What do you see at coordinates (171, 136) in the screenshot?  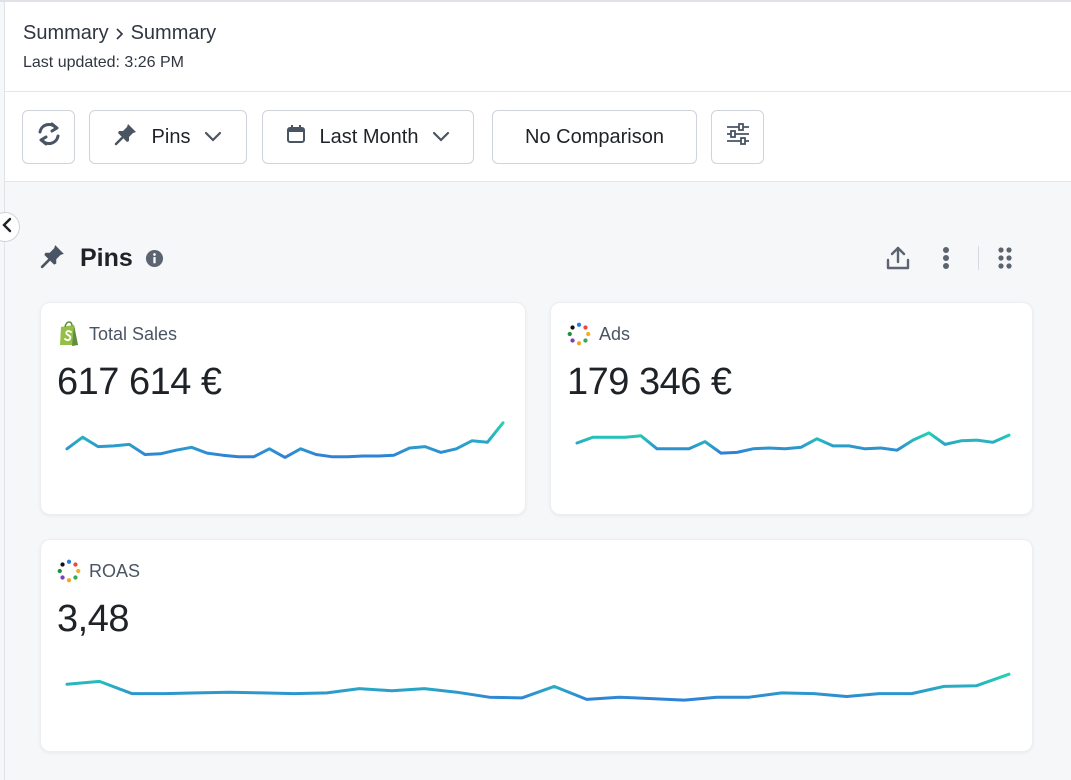 I see `pins-label: Pins` at bounding box center [171, 136].